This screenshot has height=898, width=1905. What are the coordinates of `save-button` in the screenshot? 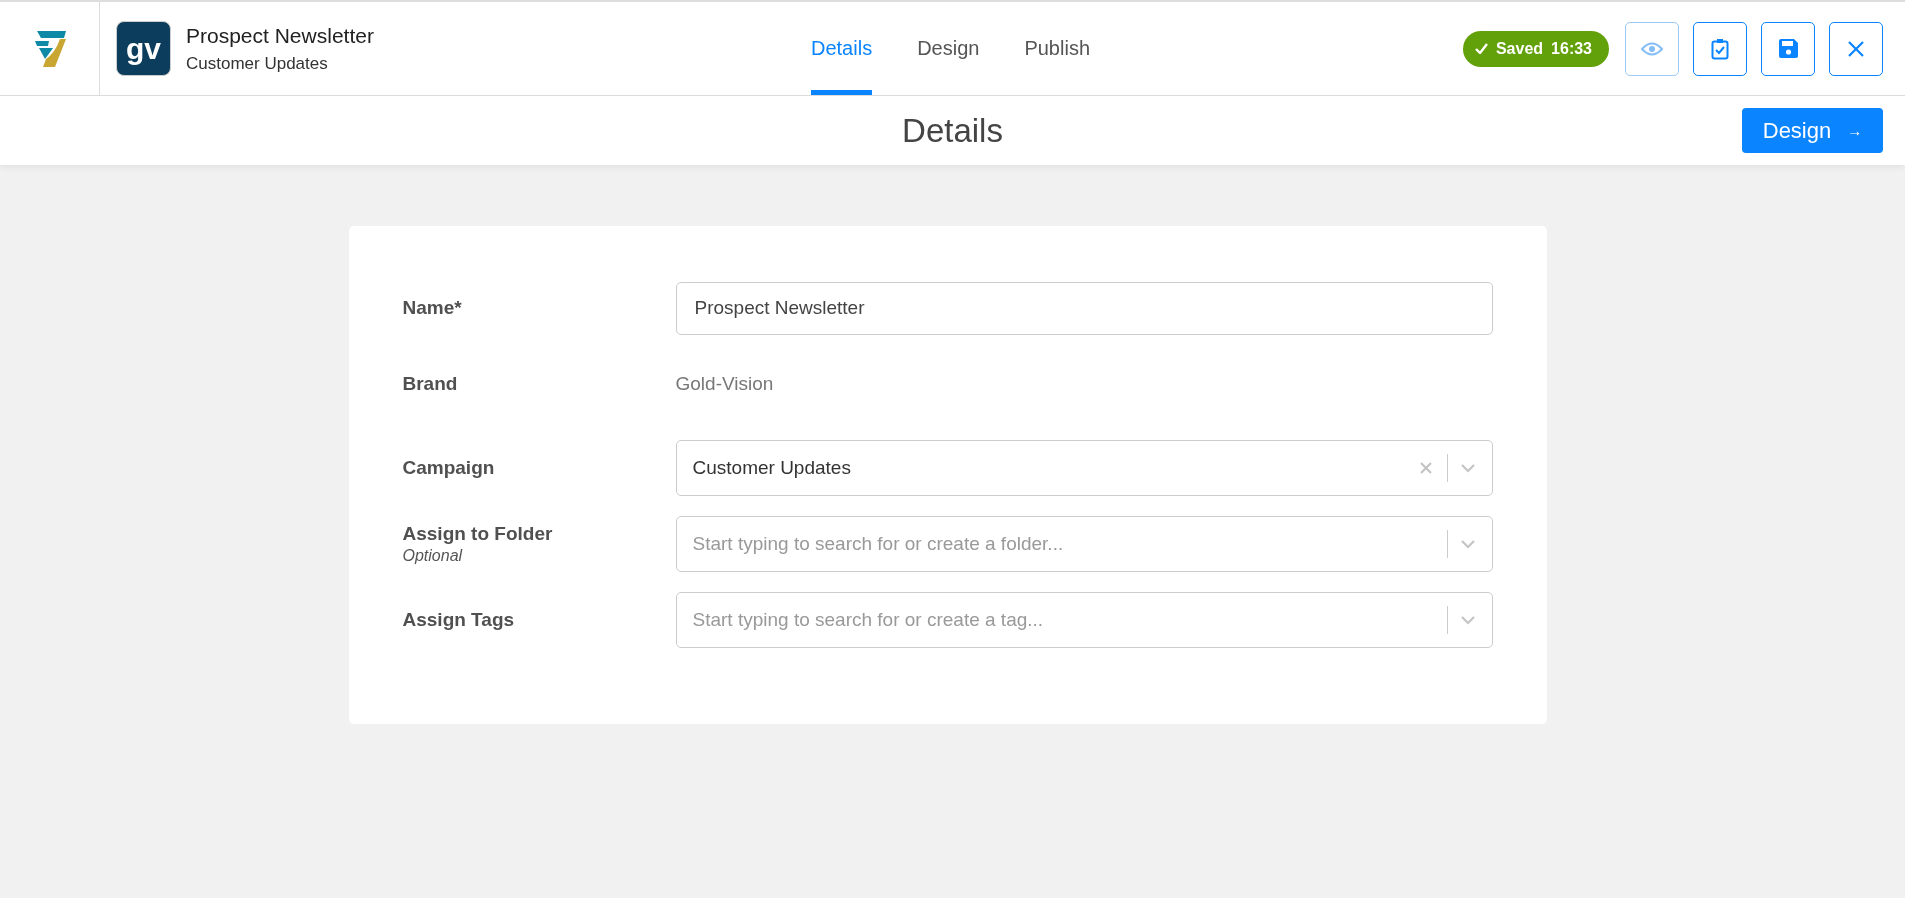 It's located at (1788, 48).